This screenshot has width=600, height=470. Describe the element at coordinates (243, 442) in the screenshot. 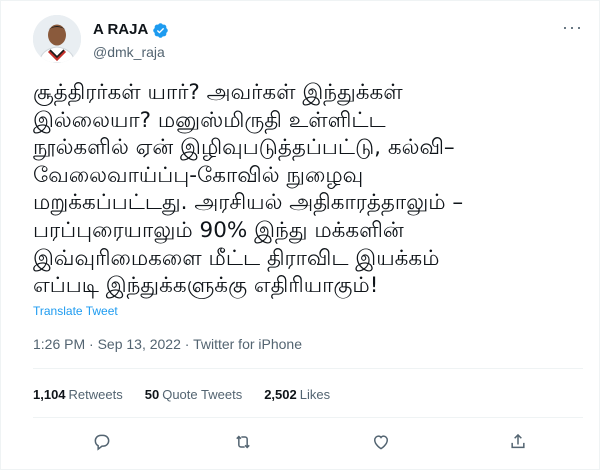

I see `retweet-icon` at that location.